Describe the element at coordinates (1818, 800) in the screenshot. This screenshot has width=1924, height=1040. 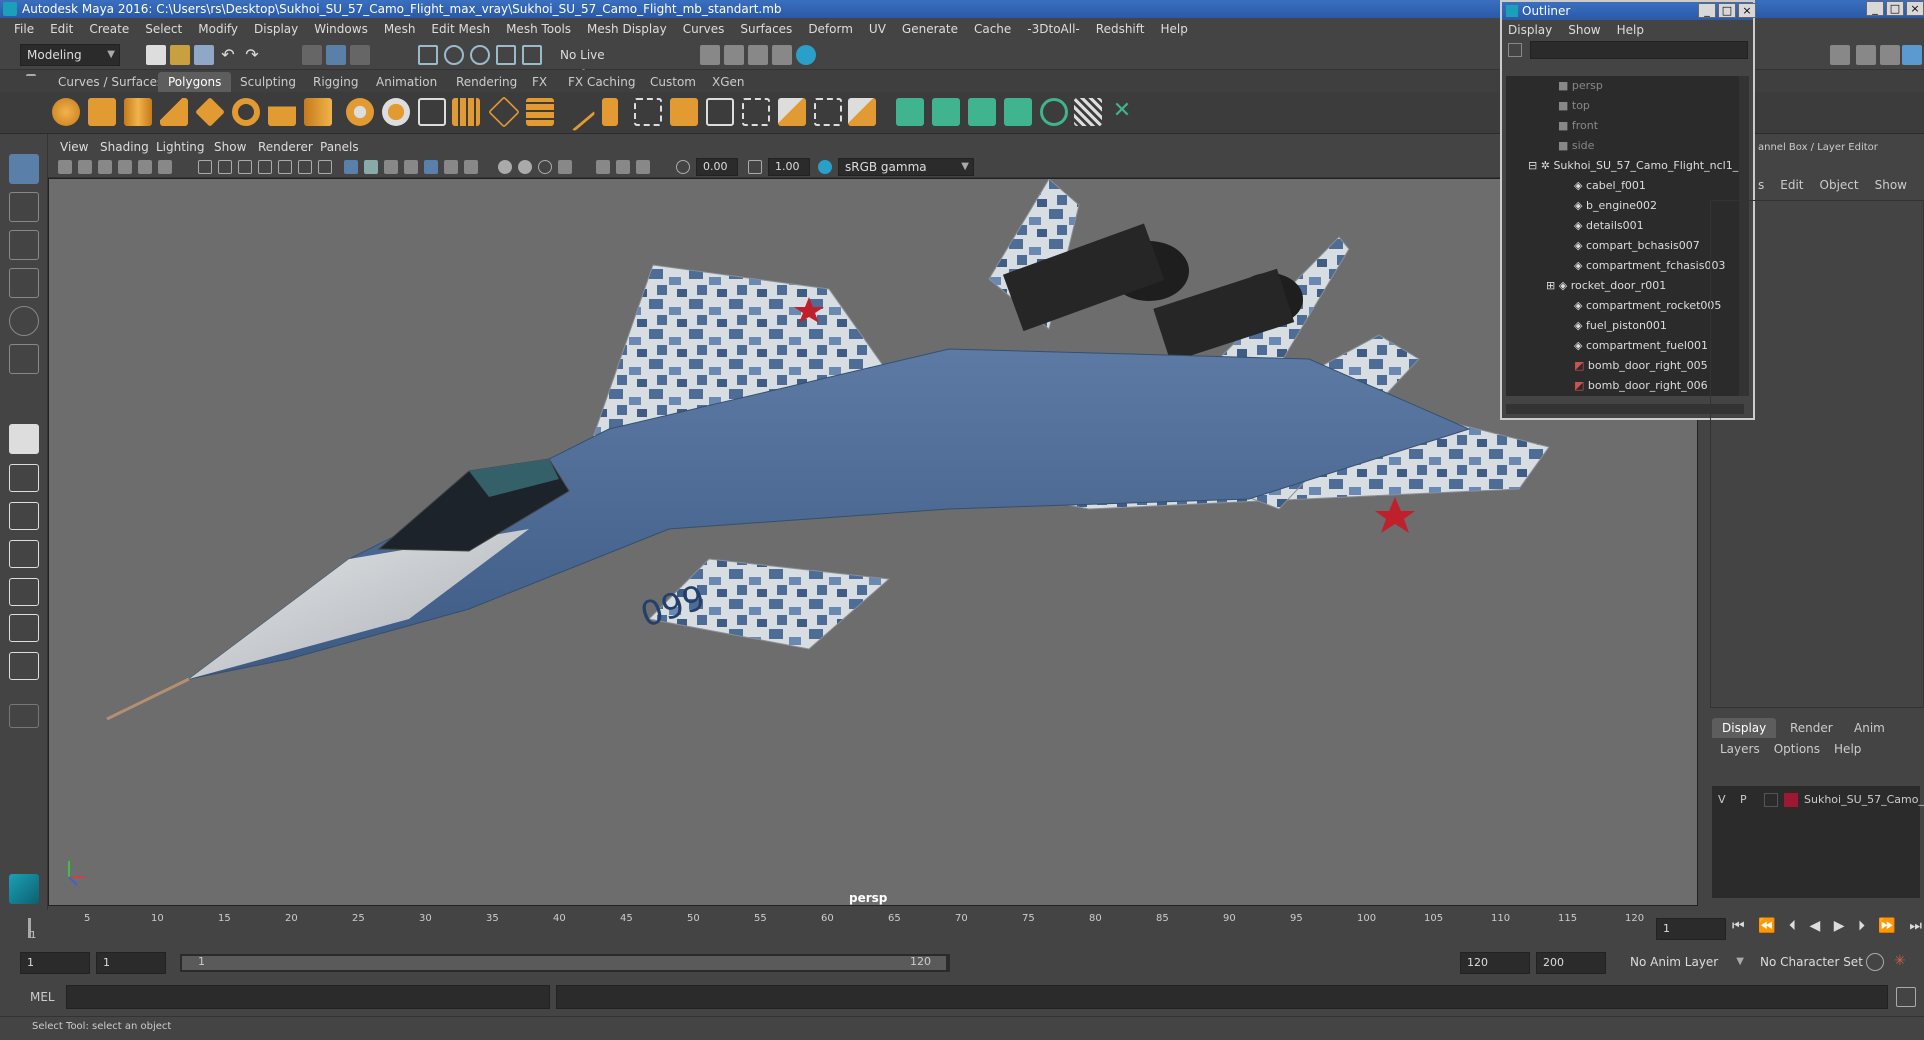
I see `layer-row: V P Sukhoi_SU_57_Camo_I` at that location.